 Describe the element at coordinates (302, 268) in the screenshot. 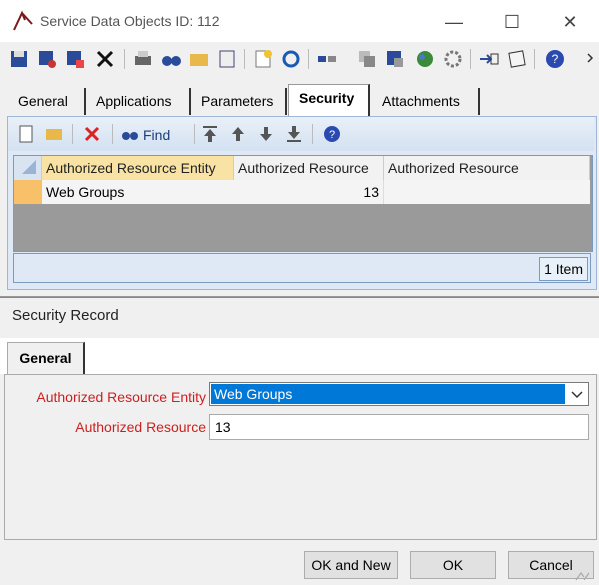

I see `grid-status-bar: 1 Item` at that location.